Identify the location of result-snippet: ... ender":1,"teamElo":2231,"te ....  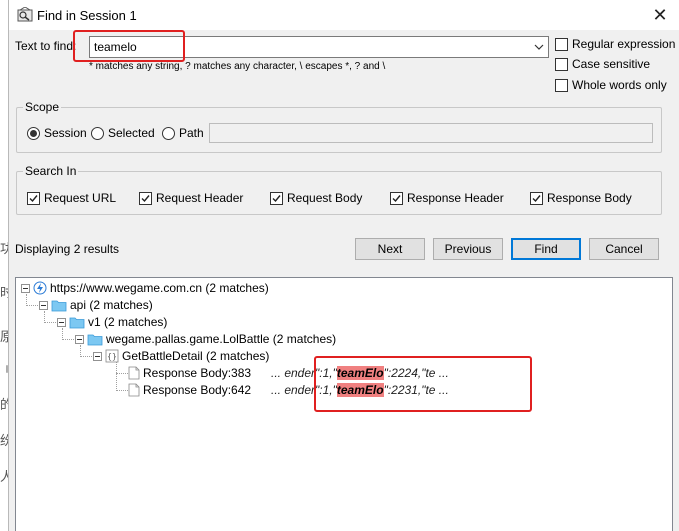
(360, 390).